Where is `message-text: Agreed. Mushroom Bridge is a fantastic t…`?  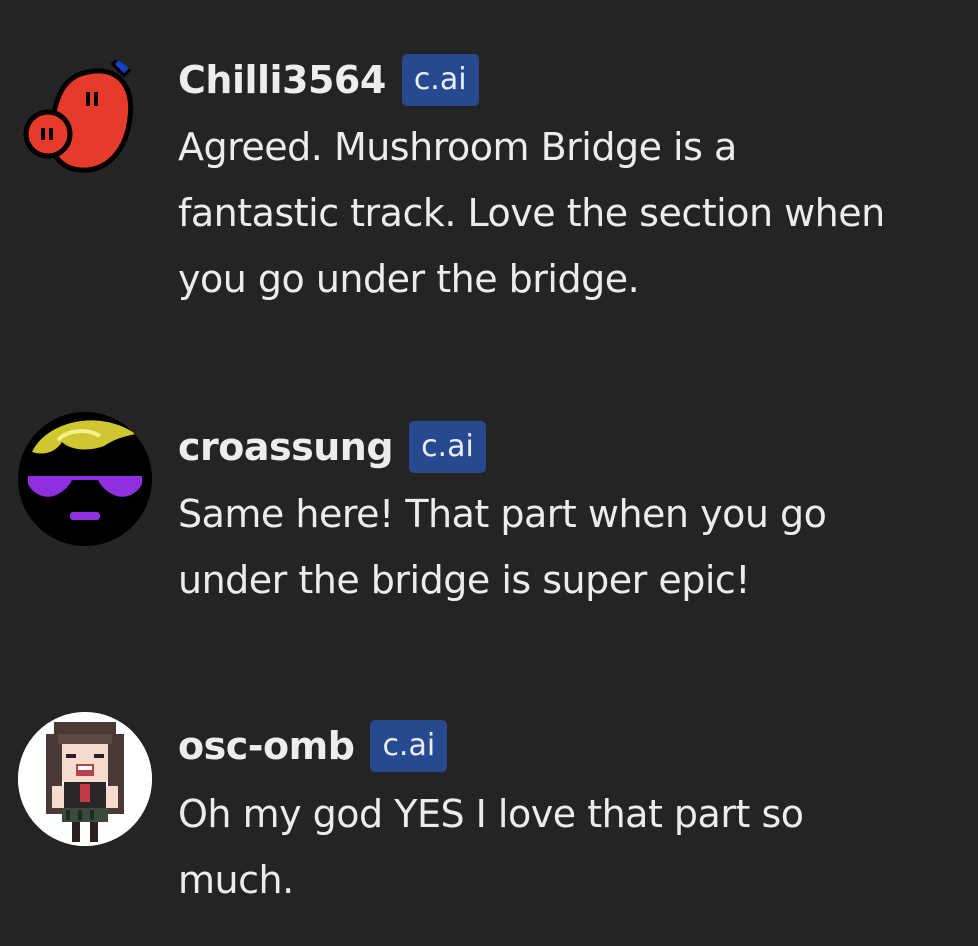 message-text: Agreed. Mushroom Bridge is a fantastic t… is located at coordinates (531, 213).